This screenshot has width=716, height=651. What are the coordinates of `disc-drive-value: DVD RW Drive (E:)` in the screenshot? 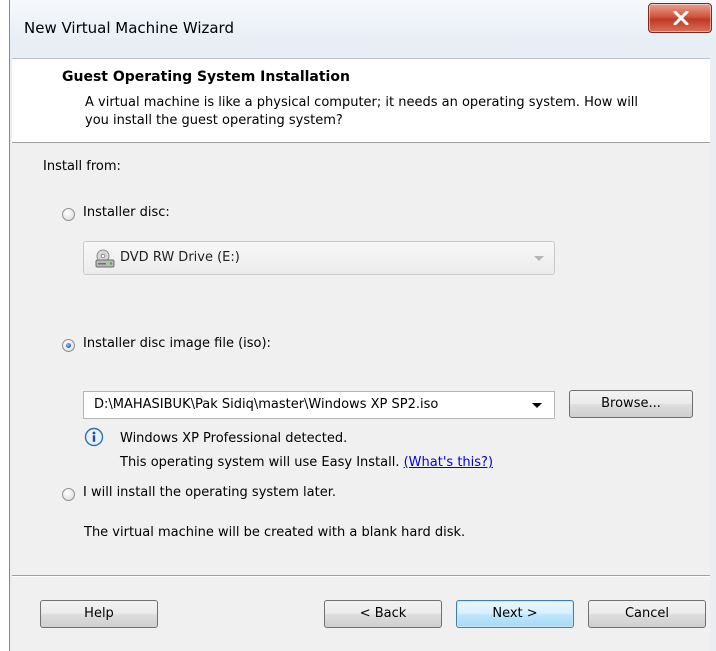 It's located at (180, 257).